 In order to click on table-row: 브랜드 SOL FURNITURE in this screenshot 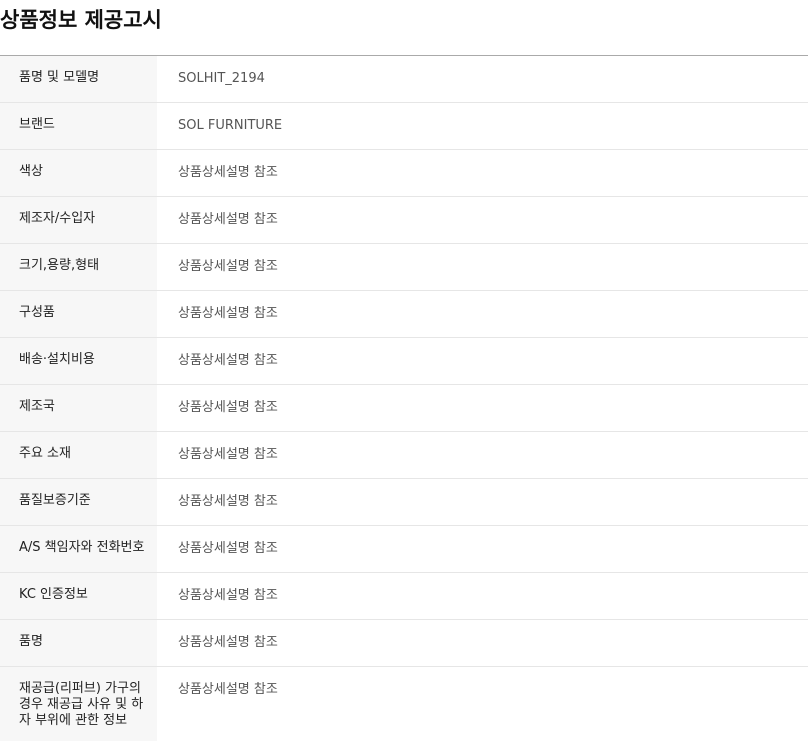, I will do `click(404, 126)`.